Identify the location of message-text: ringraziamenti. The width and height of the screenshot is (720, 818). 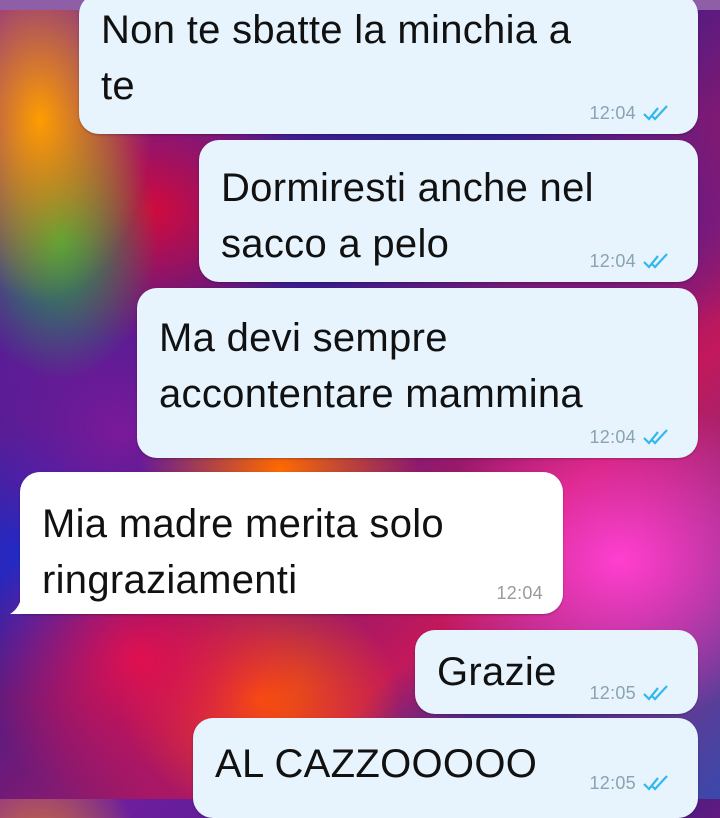
(170, 580).